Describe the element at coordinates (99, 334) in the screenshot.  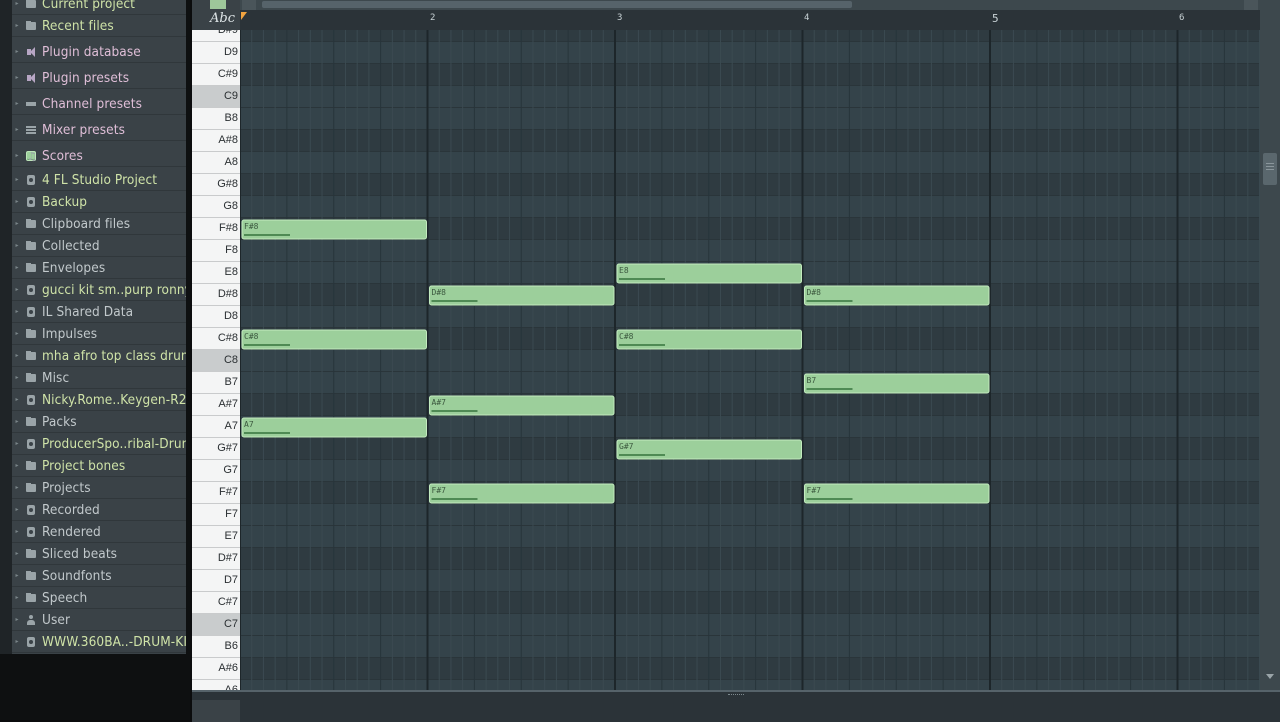
I see `browser-item: ▸ Impulses` at that location.